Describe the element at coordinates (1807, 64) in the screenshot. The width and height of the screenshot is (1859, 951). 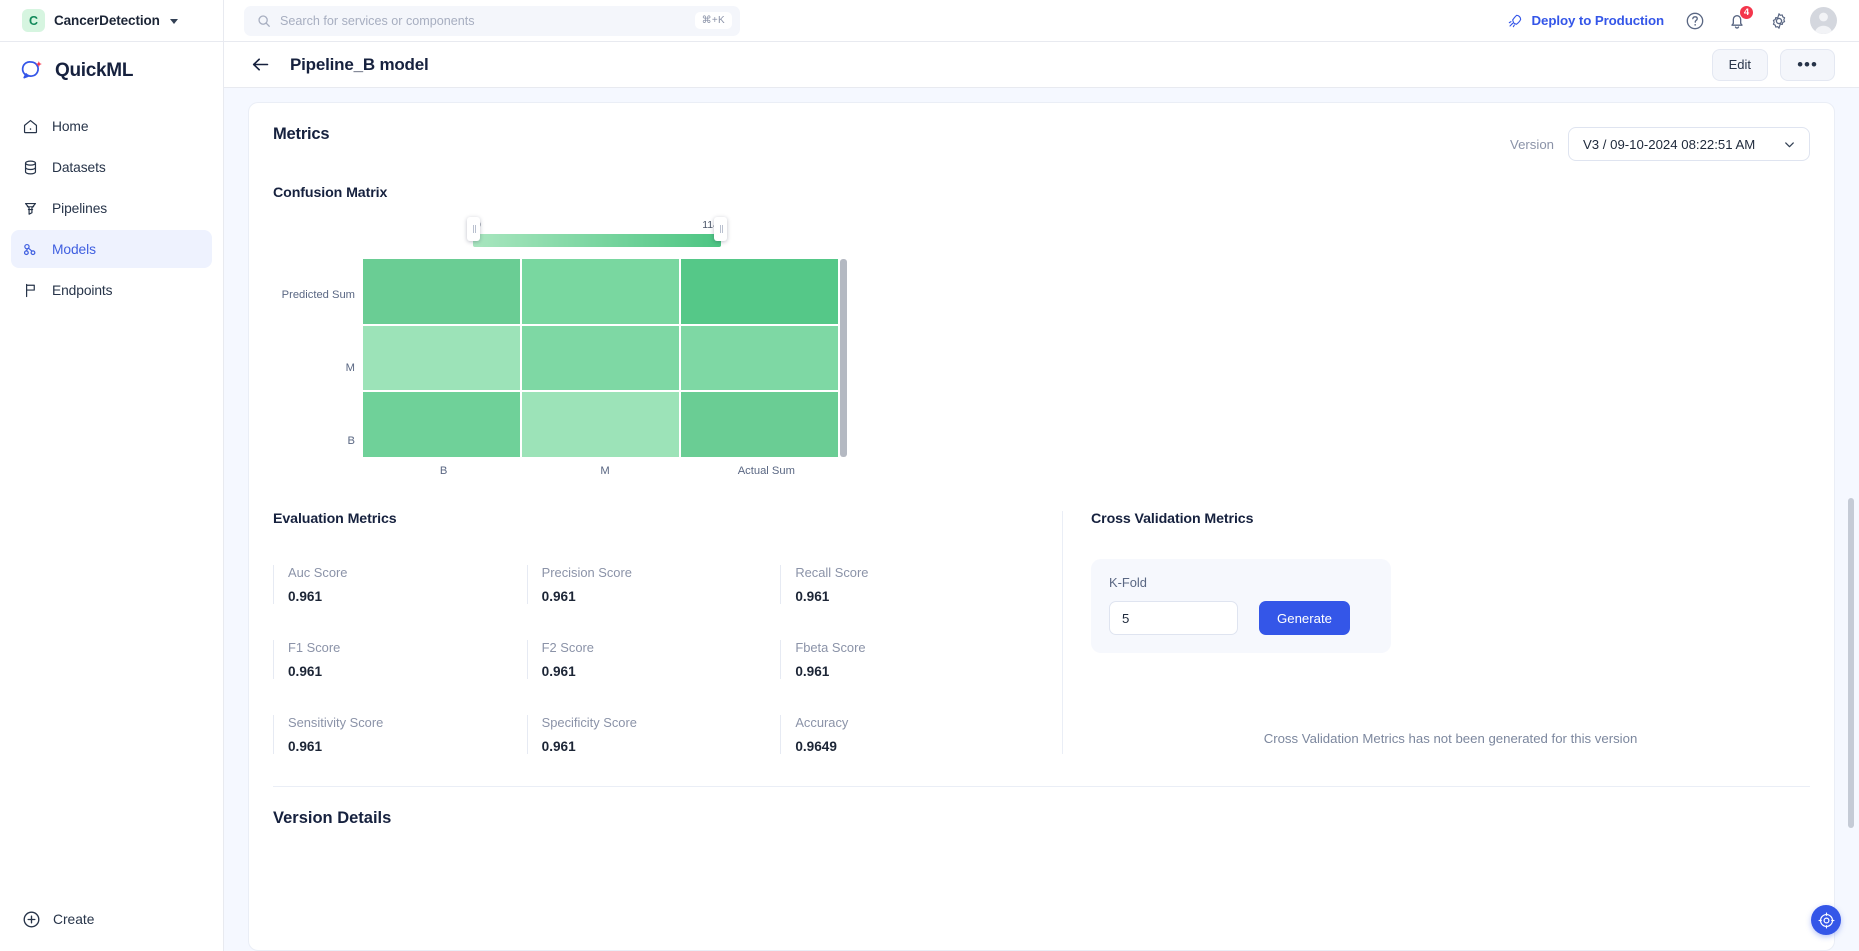
I see `more-options-button: •••` at that location.